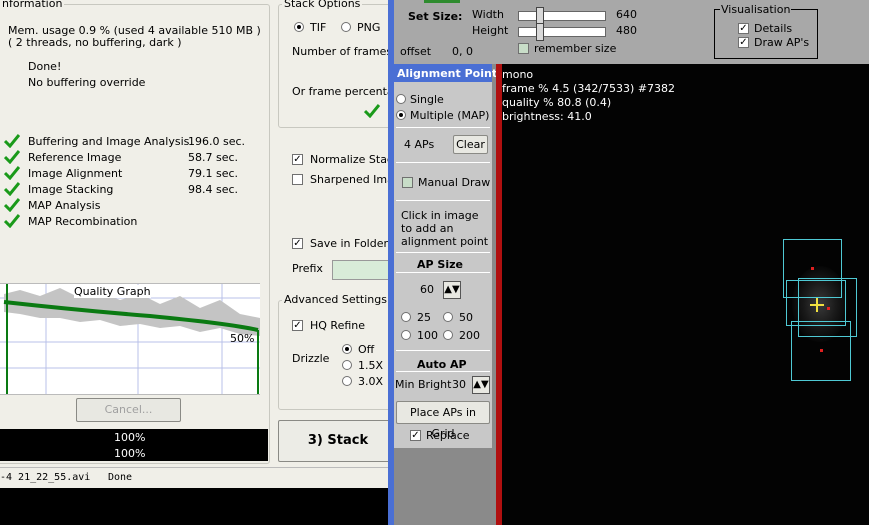 The height and width of the screenshot is (525, 869). What do you see at coordinates (423, 384) in the screenshot?
I see `min-bright-label: Min Bright` at bounding box center [423, 384].